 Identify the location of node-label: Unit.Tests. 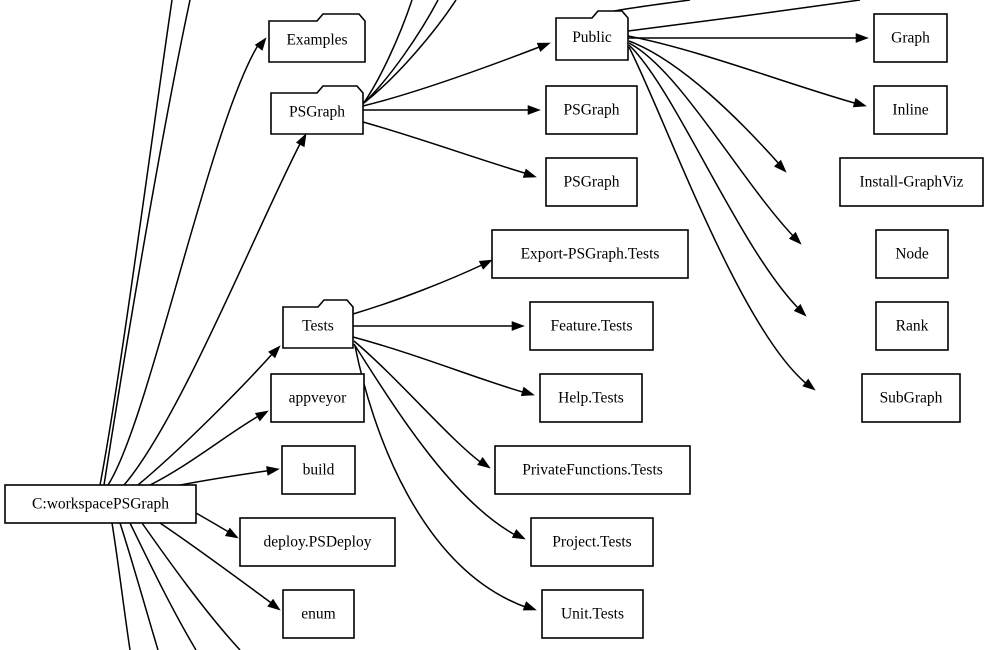
(592, 614).